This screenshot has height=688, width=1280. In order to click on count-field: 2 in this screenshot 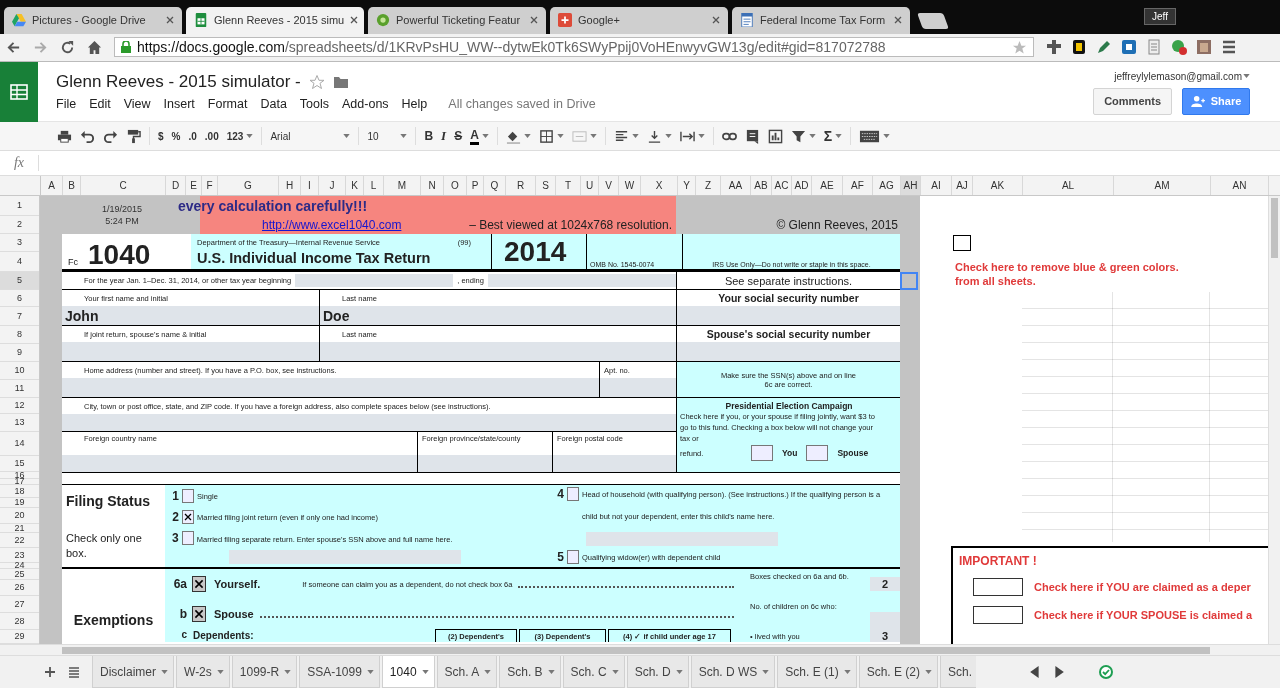, I will do `click(885, 584)`.